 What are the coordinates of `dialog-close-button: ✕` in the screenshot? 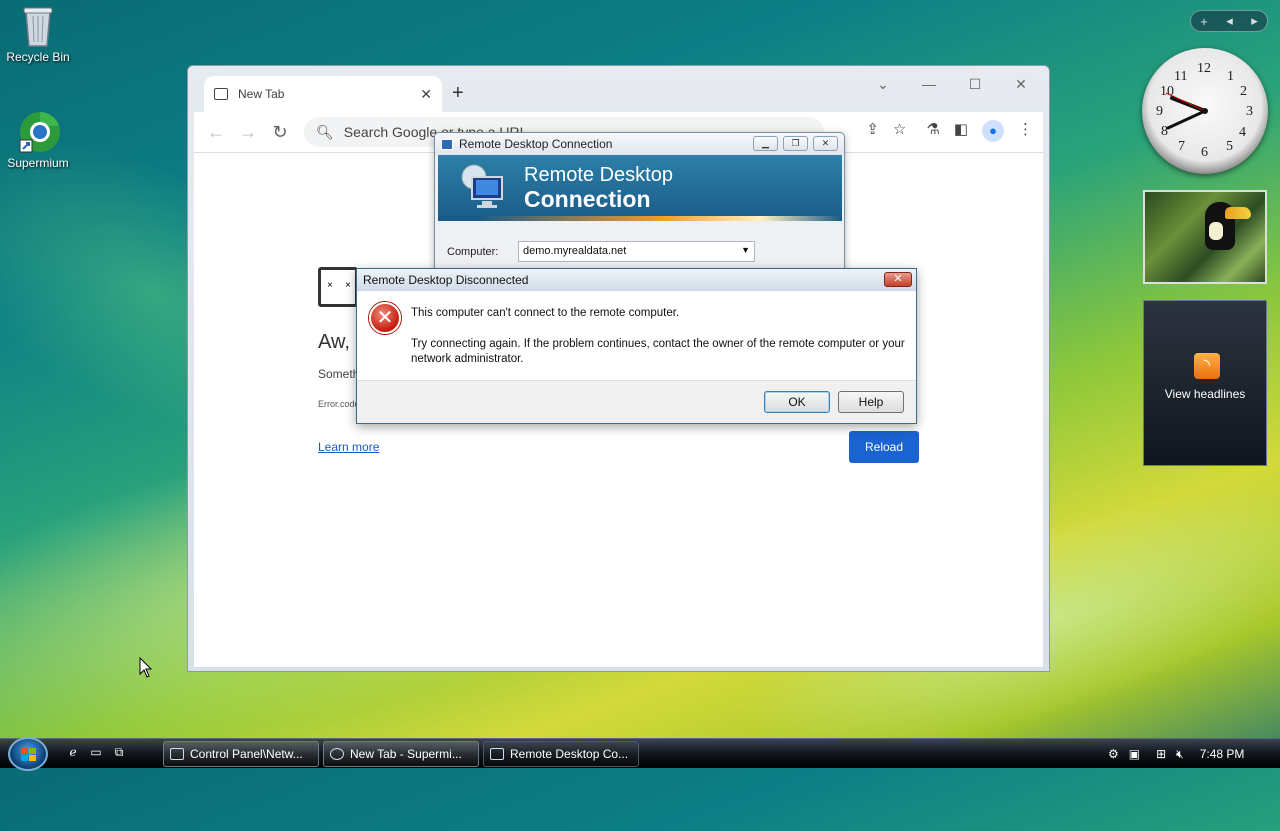 It's located at (898, 279).